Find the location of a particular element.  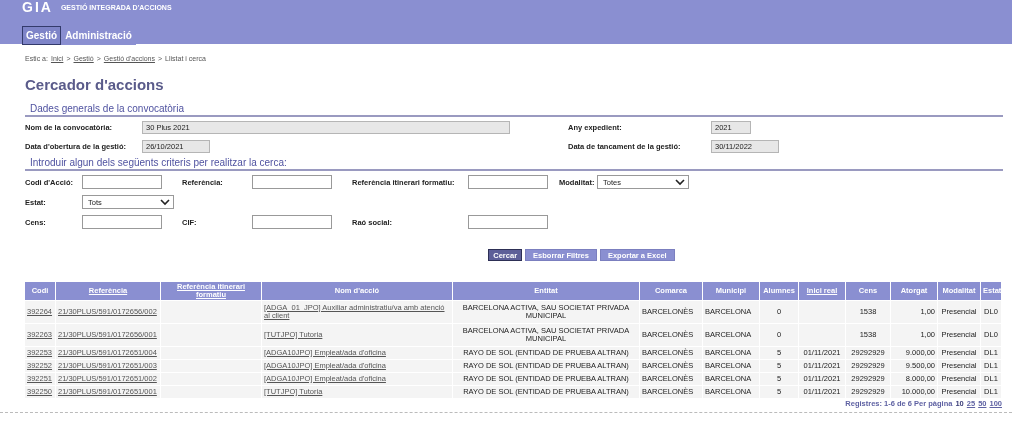

section-heading: Dades generals de la convocatòria is located at coordinates (514, 110).